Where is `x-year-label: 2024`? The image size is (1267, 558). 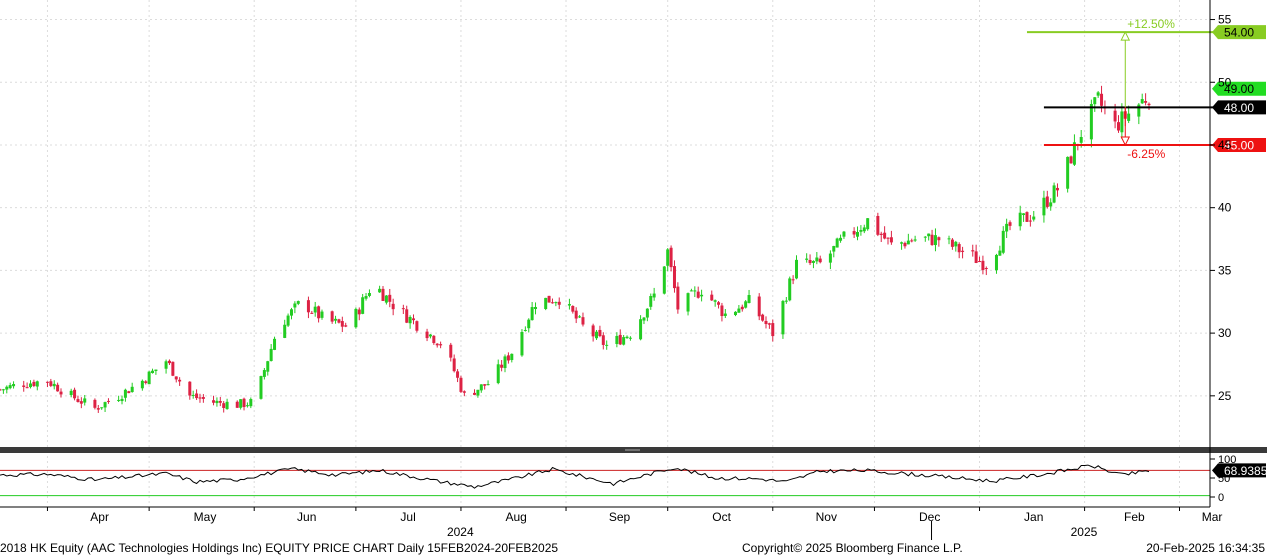
x-year-label: 2024 is located at coordinates (460, 532).